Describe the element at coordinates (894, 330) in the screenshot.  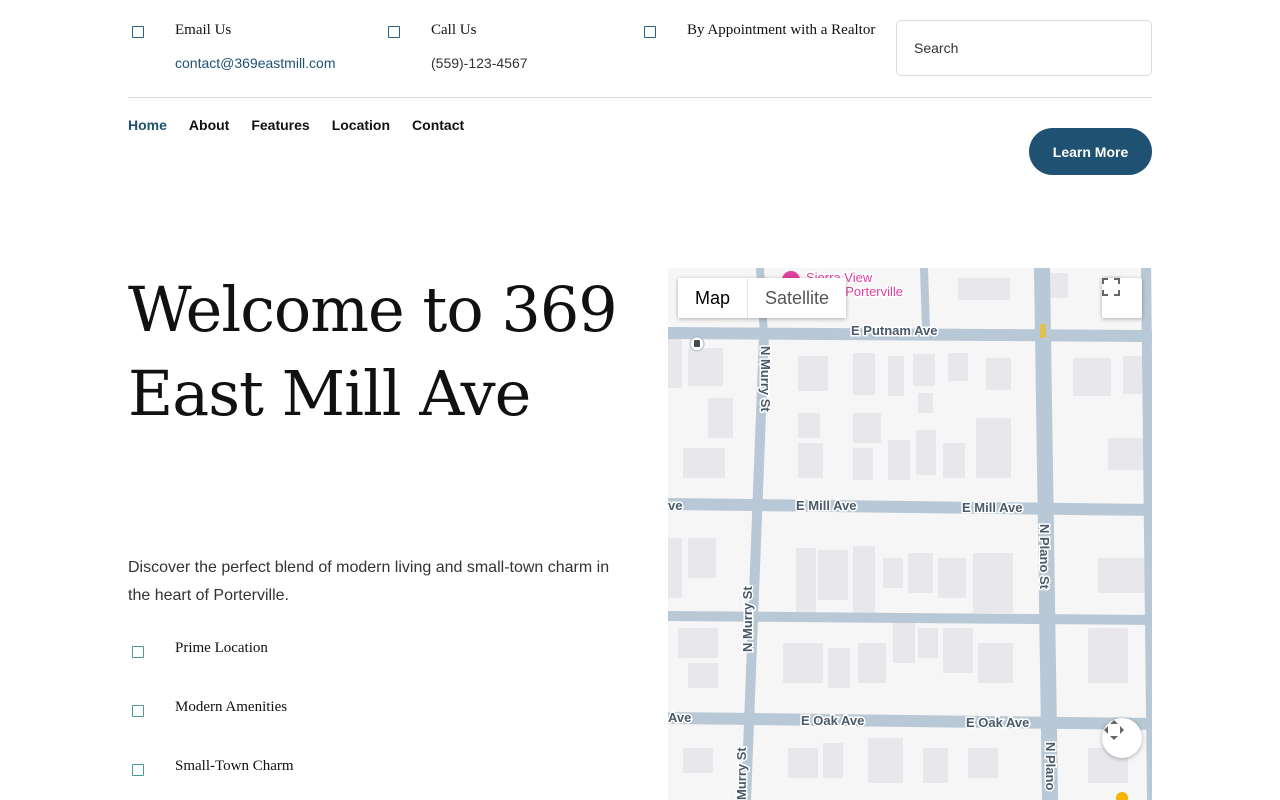
I see `street-label: E Putnam Ave` at that location.